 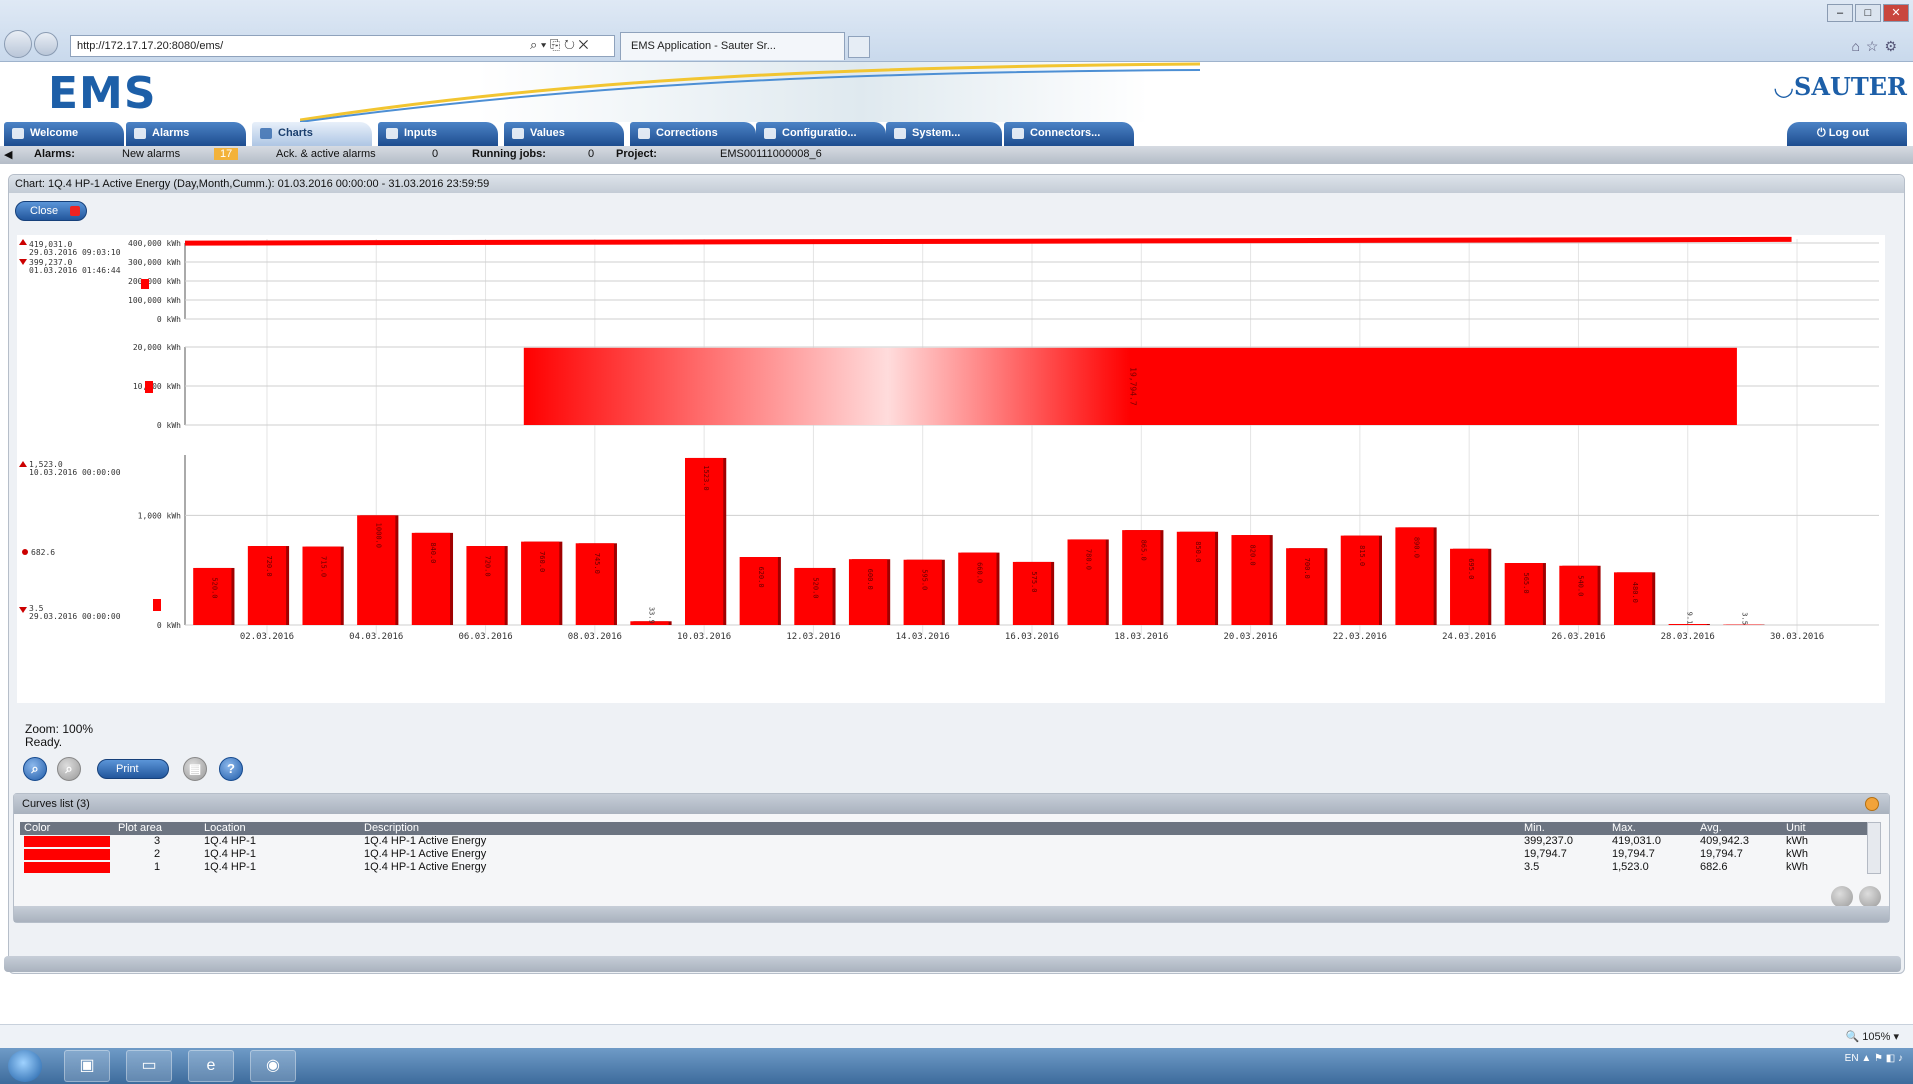 I want to click on col-avg: Avg., so click(x=1739, y=828).